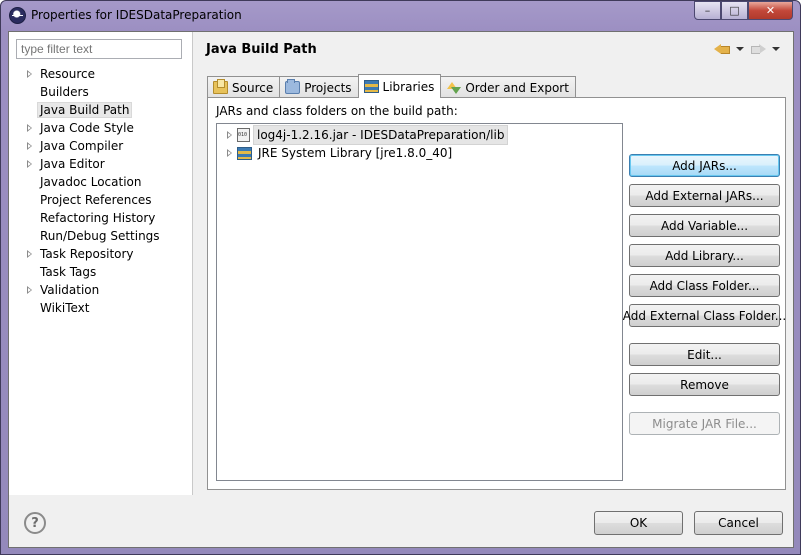 This screenshot has height=555, width=801. I want to click on ok-button: OK, so click(638, 523).